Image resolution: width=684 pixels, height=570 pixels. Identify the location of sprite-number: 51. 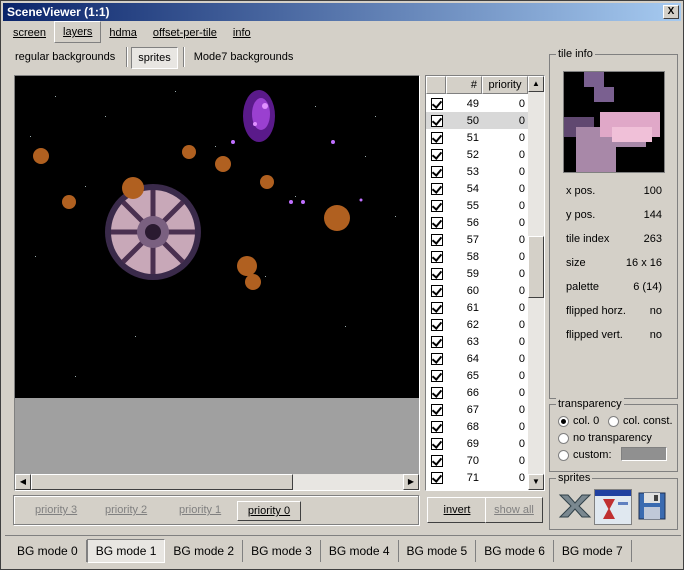
(472, 137).